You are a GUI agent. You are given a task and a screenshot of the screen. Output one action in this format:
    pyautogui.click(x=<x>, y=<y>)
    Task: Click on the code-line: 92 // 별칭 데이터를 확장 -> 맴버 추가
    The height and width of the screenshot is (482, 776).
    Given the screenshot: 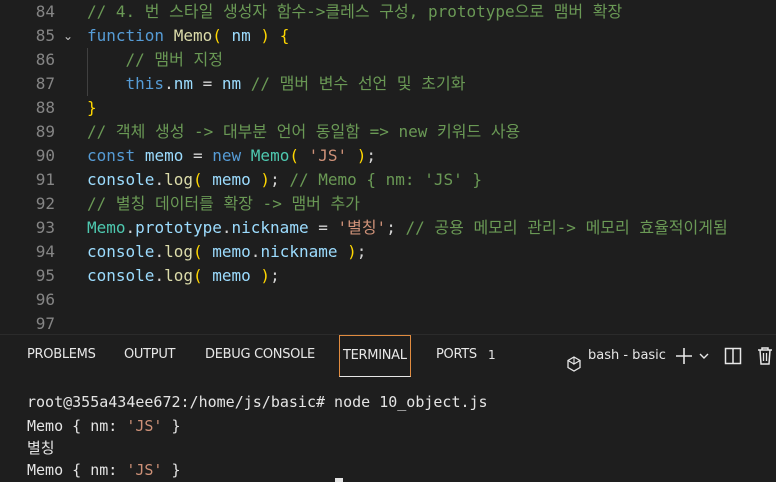 What is the action you would take?
    pyautogui.click(x=388, y=204)
    